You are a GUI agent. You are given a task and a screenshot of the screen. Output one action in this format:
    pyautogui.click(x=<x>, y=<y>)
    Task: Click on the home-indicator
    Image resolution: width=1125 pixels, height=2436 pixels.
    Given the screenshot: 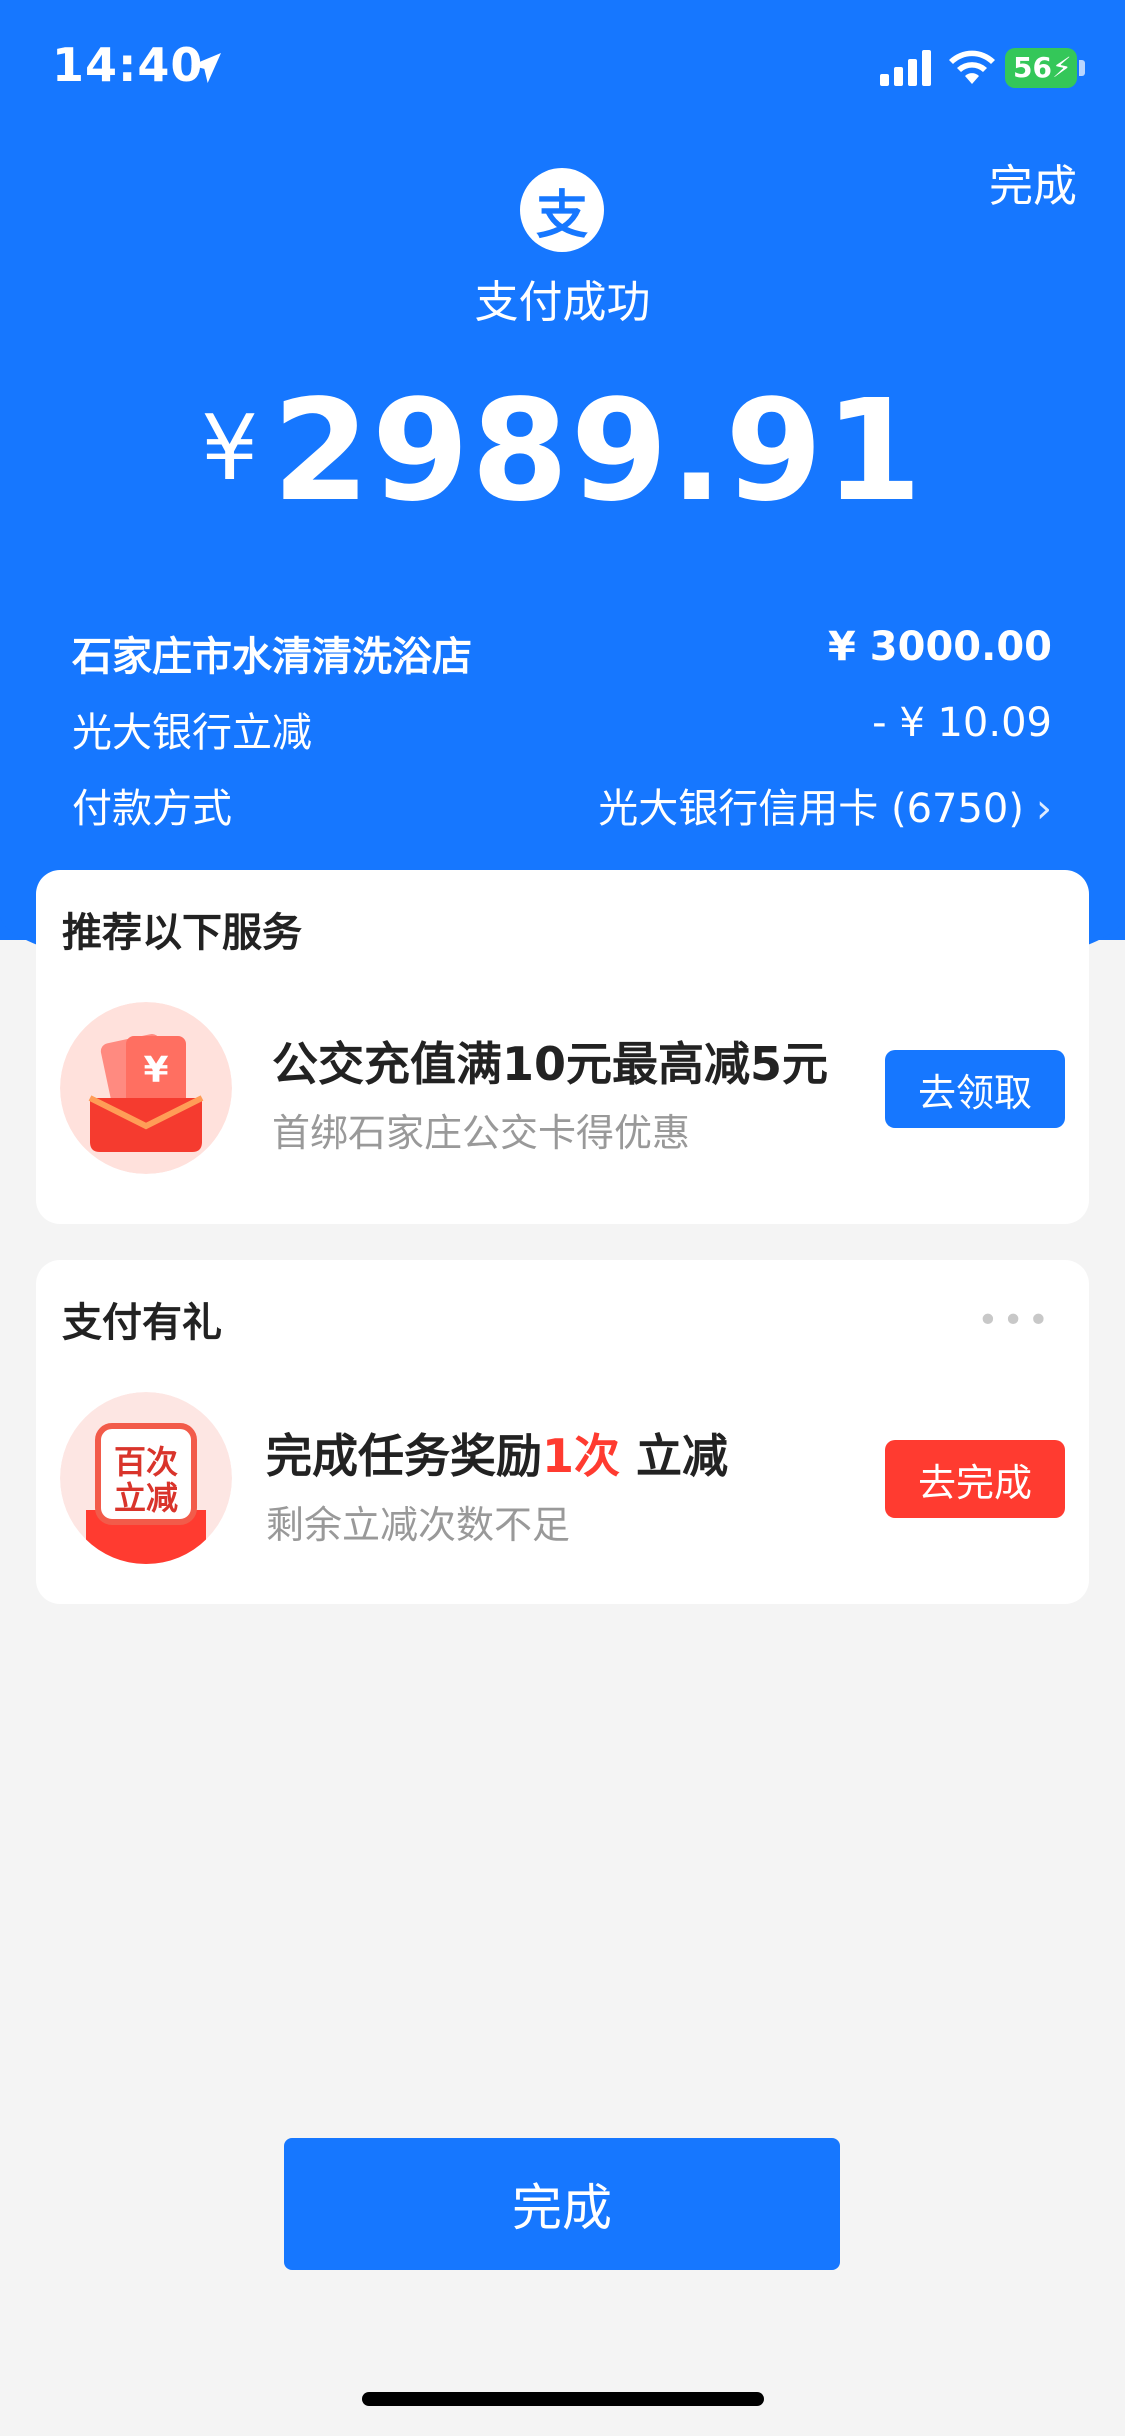 What is the action you would take?
    pyautogui.click(x=563, y=2399)
    